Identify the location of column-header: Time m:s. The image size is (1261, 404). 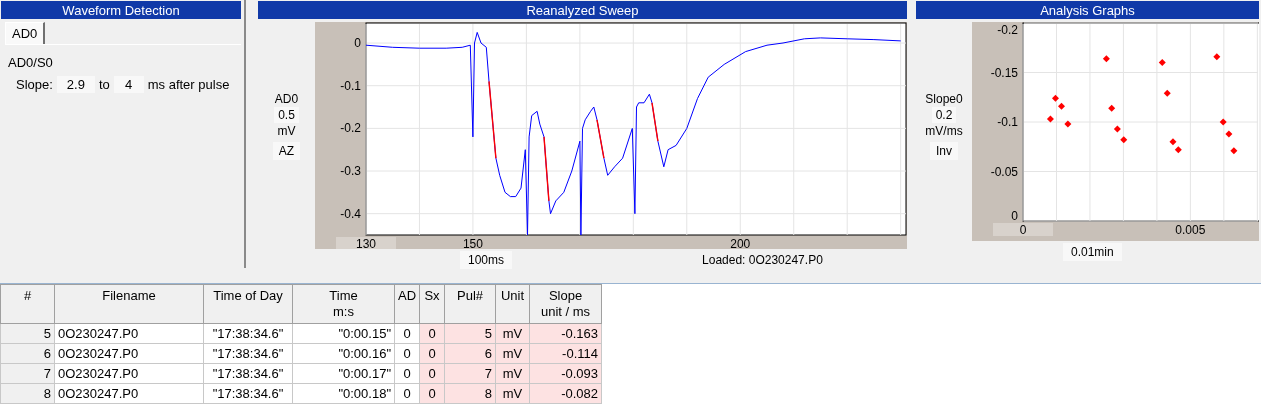
(343, 304).